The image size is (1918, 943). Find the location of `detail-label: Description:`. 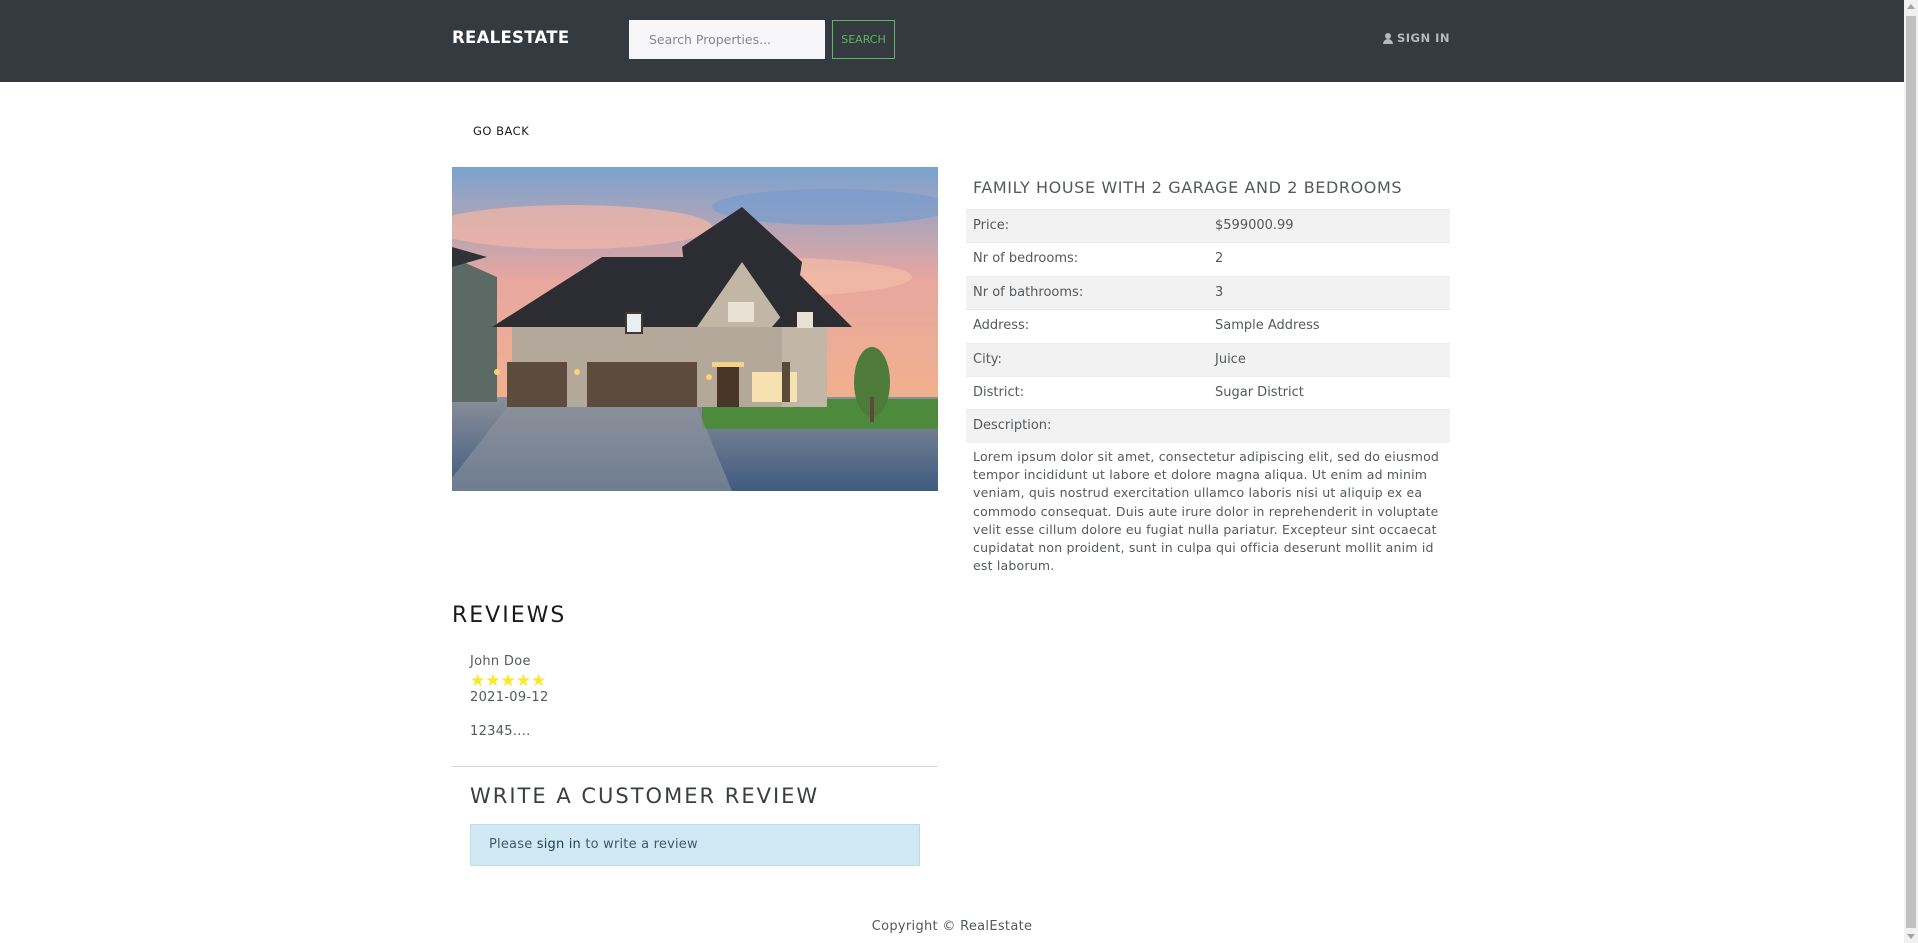

detail-label: Description: is located at coordinates (1012, 426).